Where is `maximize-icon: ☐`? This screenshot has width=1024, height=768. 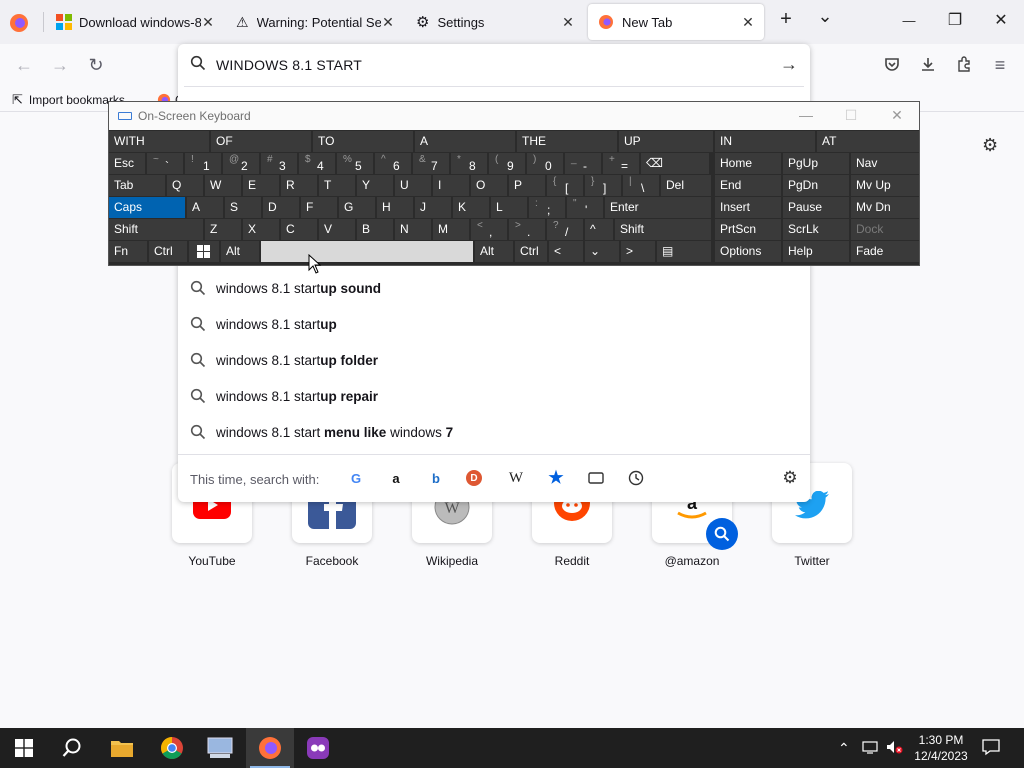
maximize-icon: ☐ is located at coordinates (851, 115).